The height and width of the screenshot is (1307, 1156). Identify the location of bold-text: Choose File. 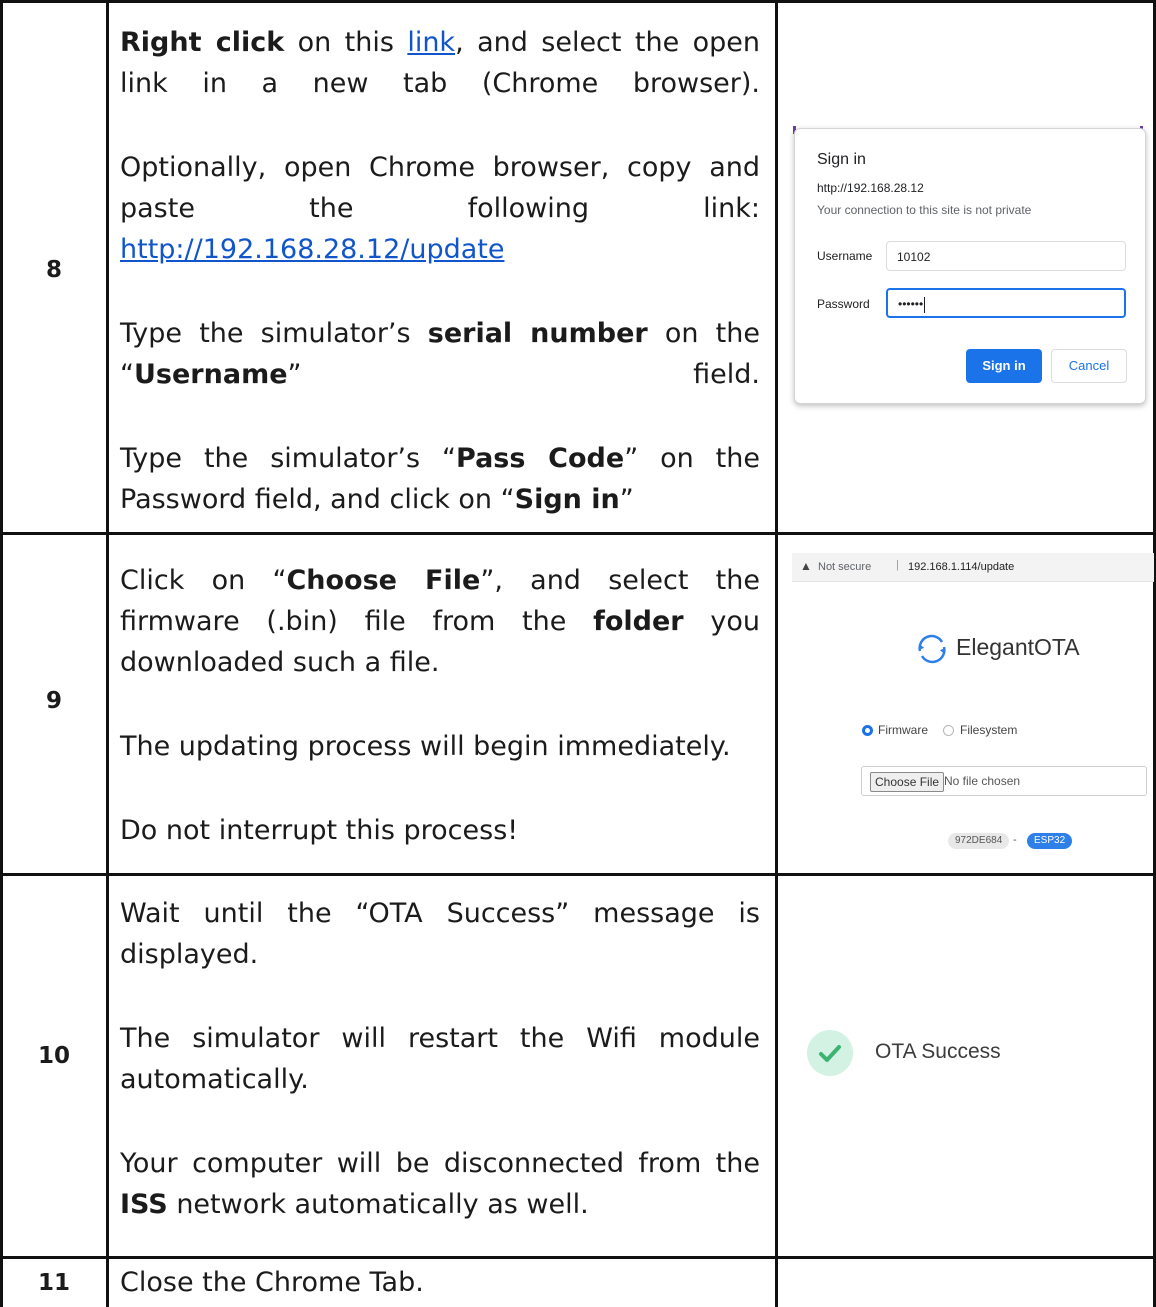
(383, 580).